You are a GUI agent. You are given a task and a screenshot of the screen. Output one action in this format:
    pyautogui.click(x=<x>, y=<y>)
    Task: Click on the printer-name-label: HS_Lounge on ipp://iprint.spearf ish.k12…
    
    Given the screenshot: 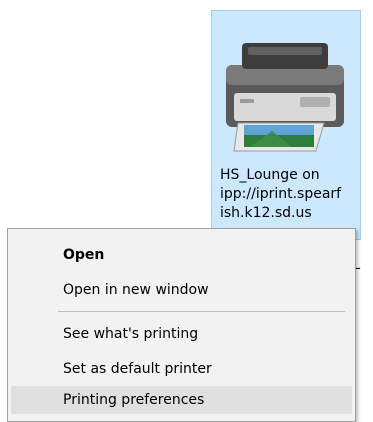 What is the action you would take?
    pyautogui.click(x=290, y=194)
    